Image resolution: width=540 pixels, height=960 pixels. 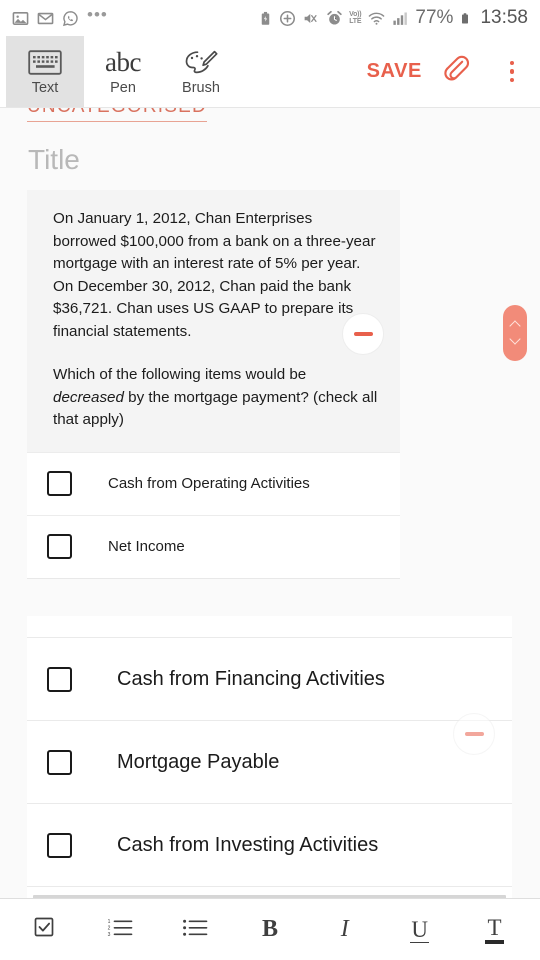 I want to click on bold-icon: B, so click(x=269, y=929).